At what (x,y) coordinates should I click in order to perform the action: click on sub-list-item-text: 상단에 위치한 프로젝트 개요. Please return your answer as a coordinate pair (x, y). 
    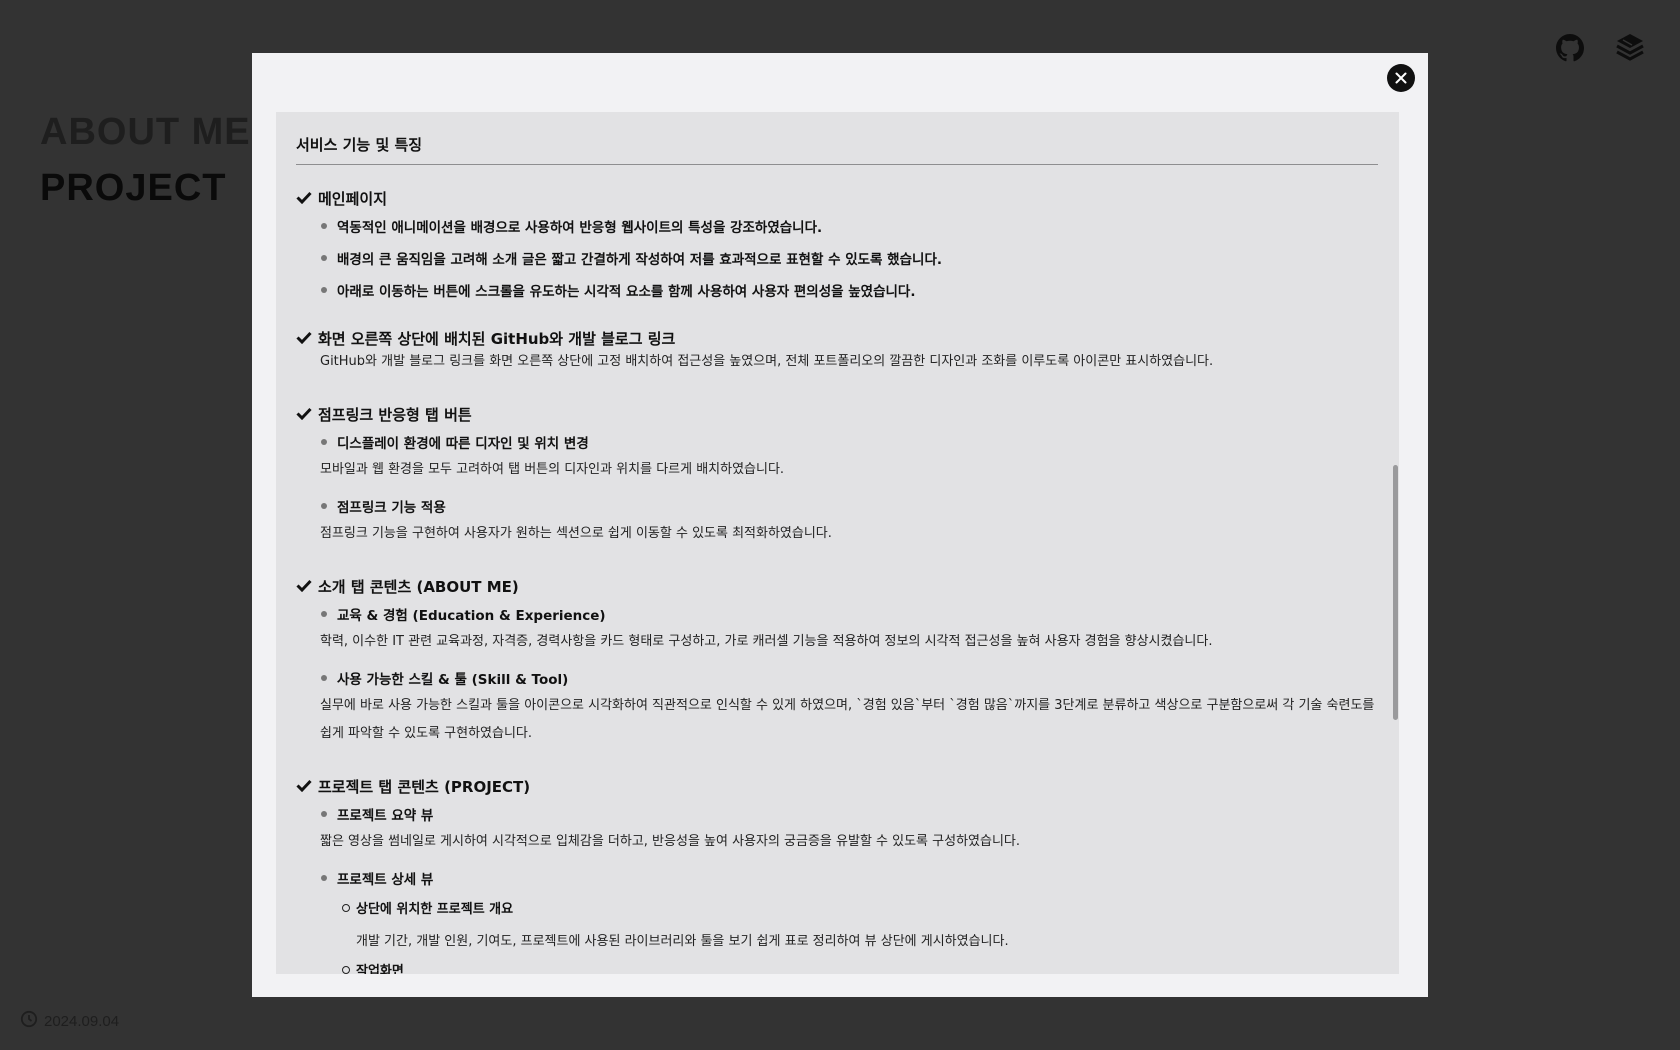
    Looking at the image, I should click on (435, 909).